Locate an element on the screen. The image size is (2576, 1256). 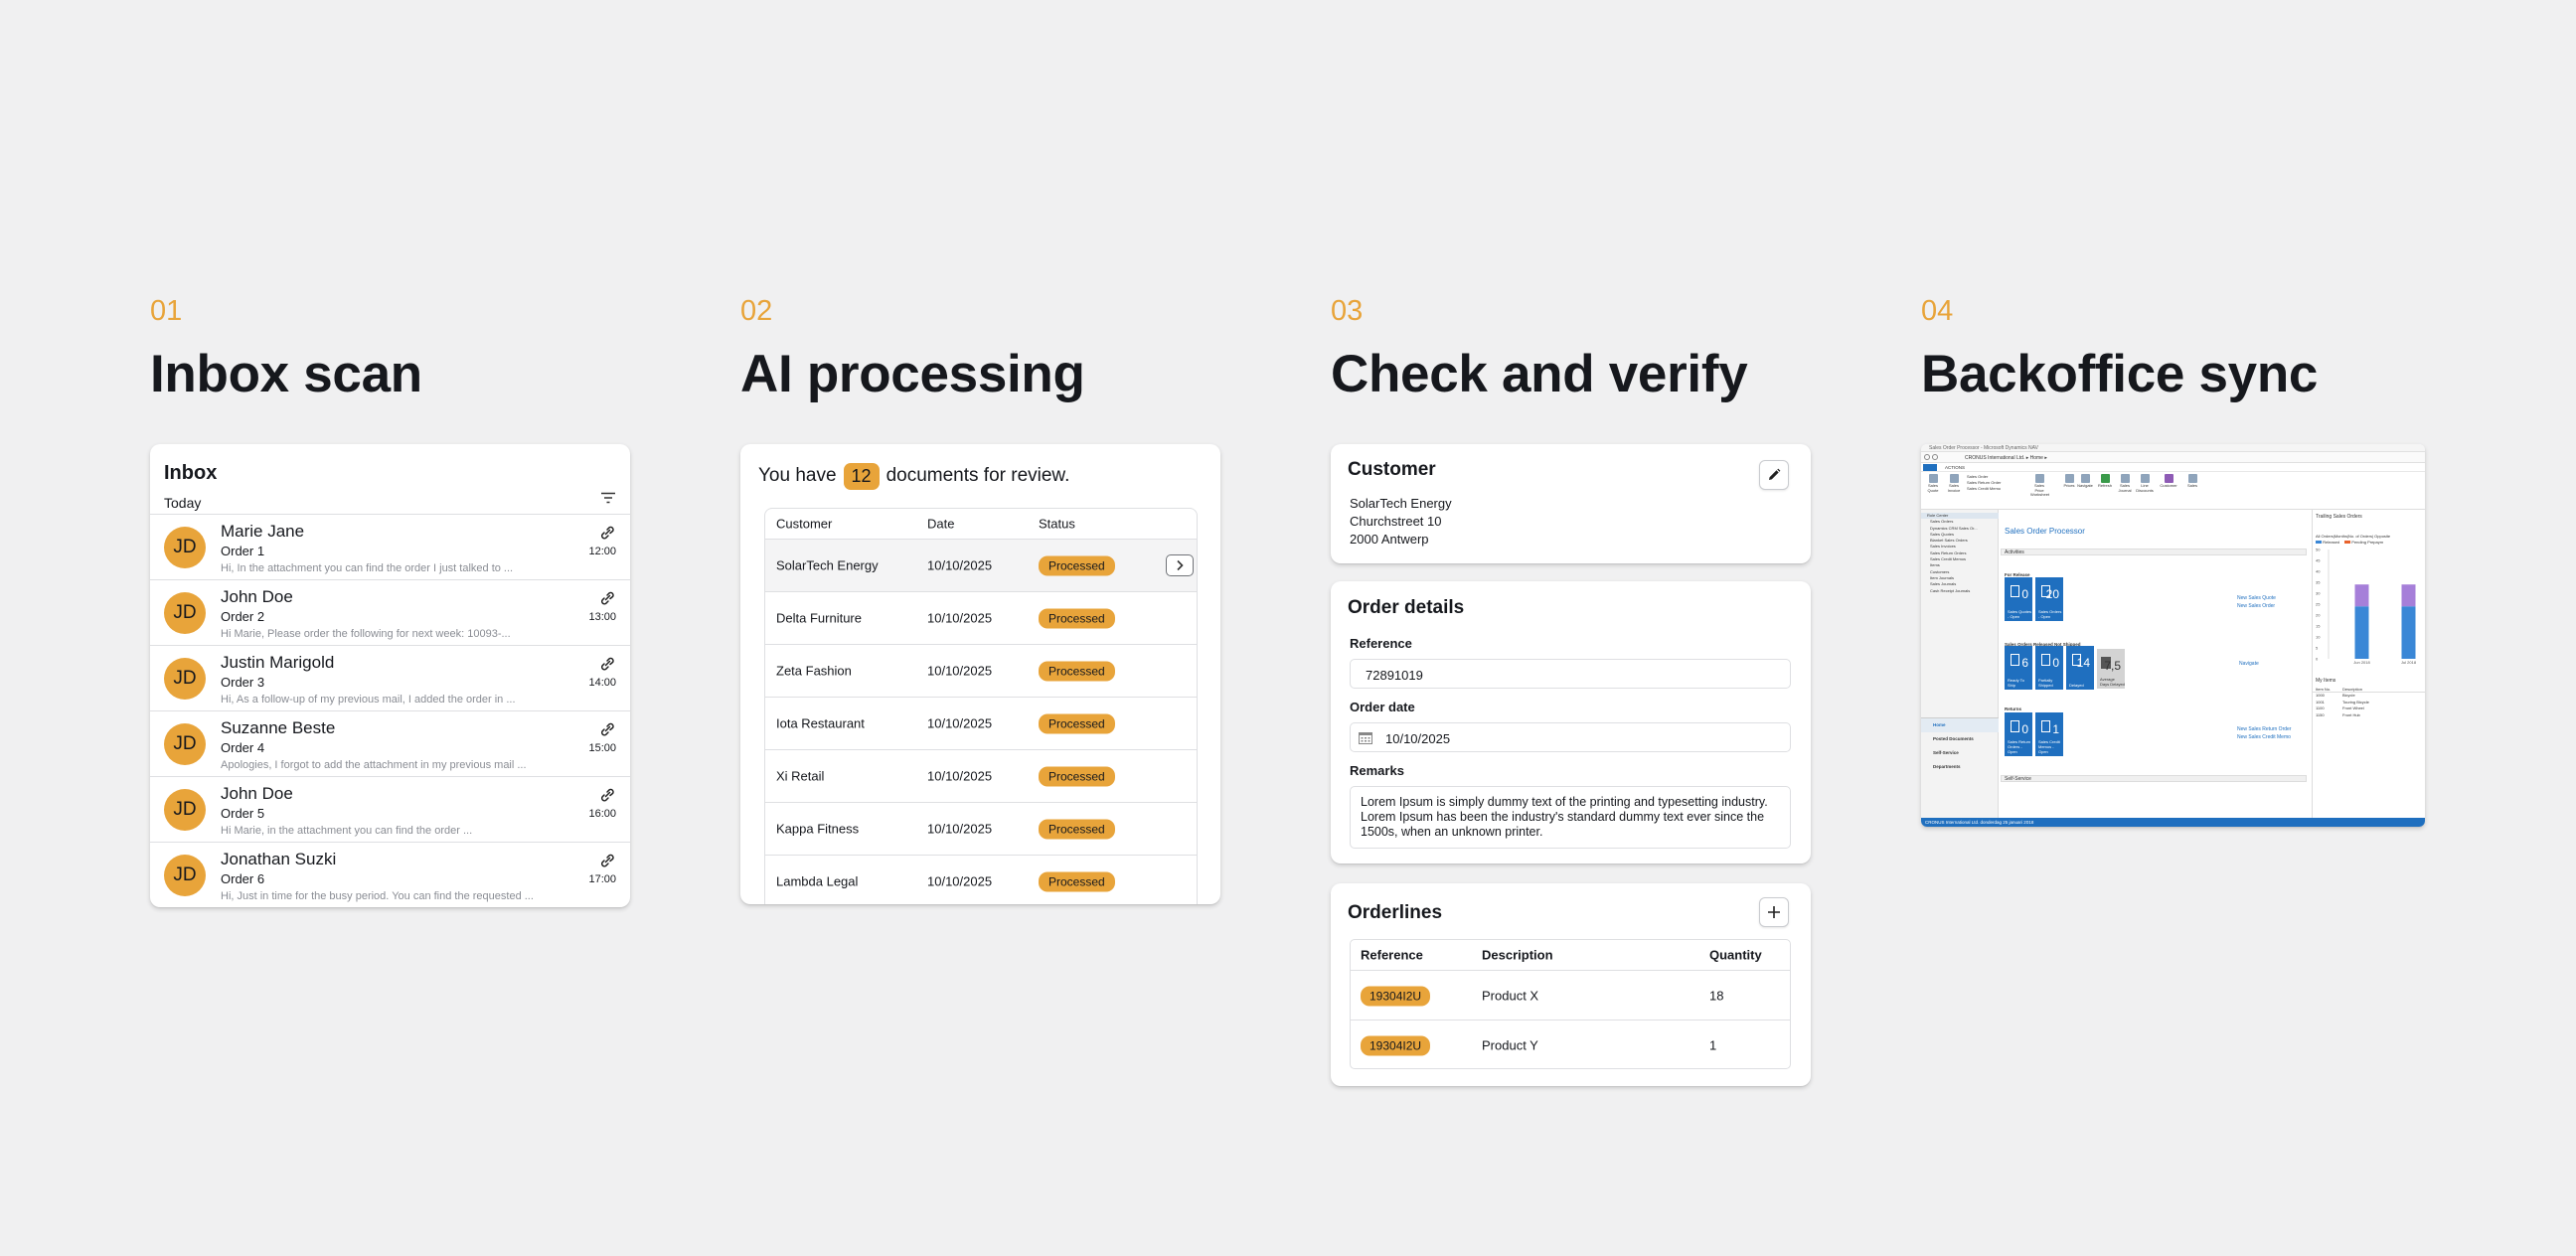
nav-link: Navigate is located at coordinates (2249, 664).